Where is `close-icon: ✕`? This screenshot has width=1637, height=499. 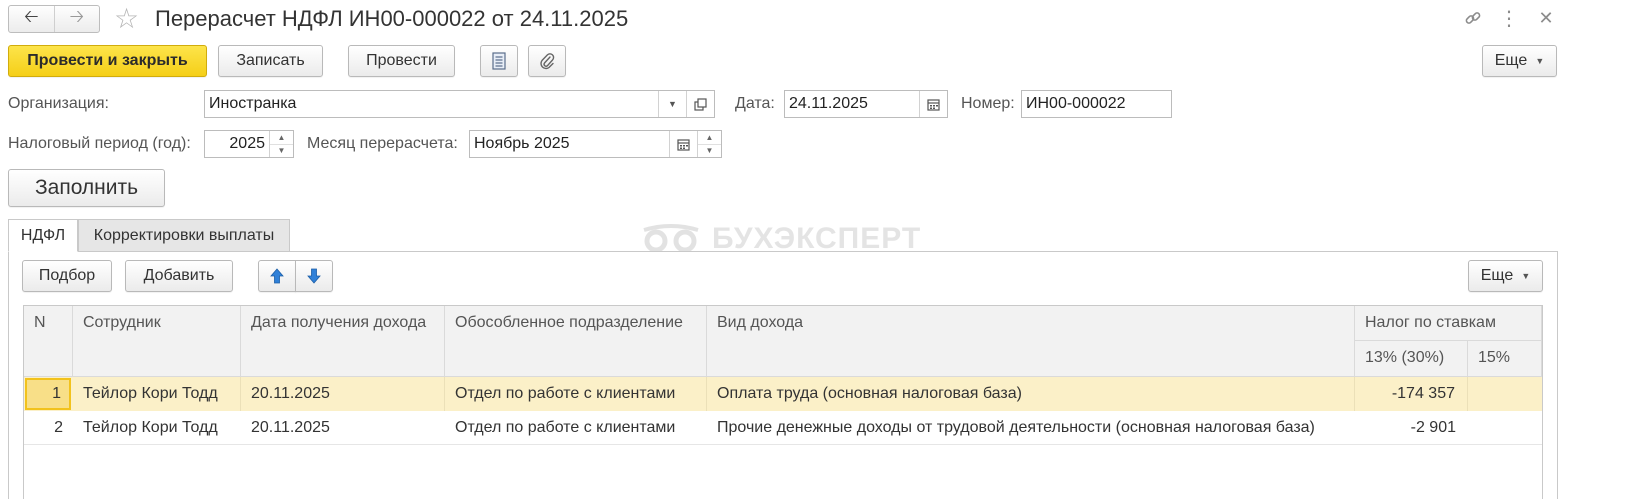 close-icon: ✕ is located at coordinates (1546, 18).